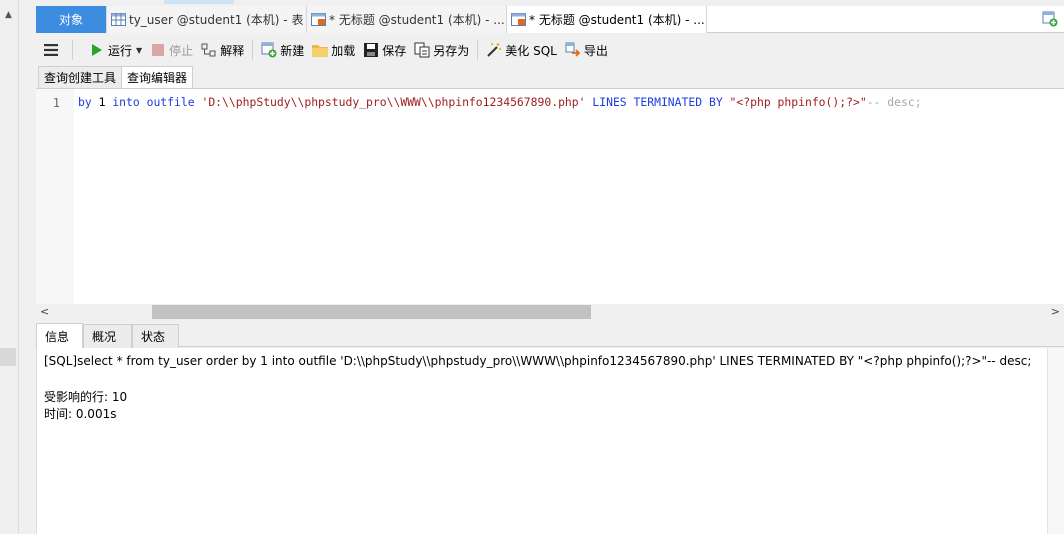  I want to click on magic-wand-icon, so click(494, 50).